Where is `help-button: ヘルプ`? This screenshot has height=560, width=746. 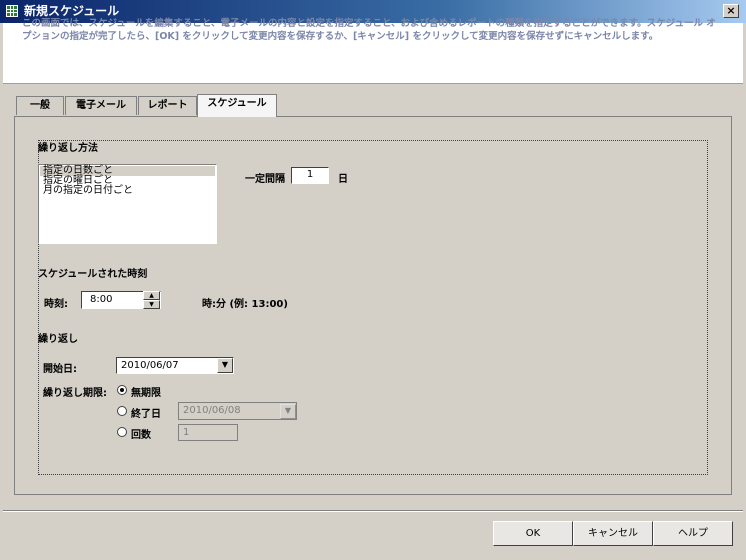
help-button: ヘルプ is located at coordinates (693, 533).